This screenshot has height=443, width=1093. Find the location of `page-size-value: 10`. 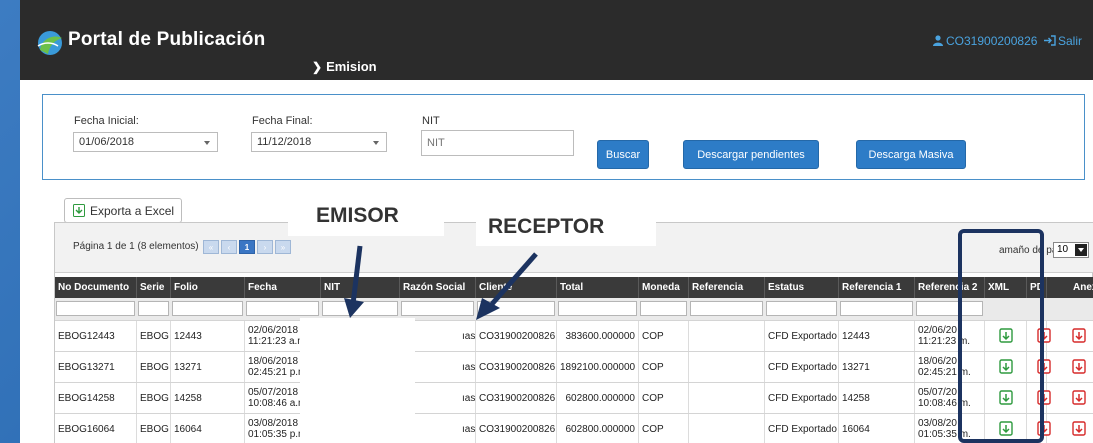

page-size-value: 10 is located at coordinates (1063, 249).